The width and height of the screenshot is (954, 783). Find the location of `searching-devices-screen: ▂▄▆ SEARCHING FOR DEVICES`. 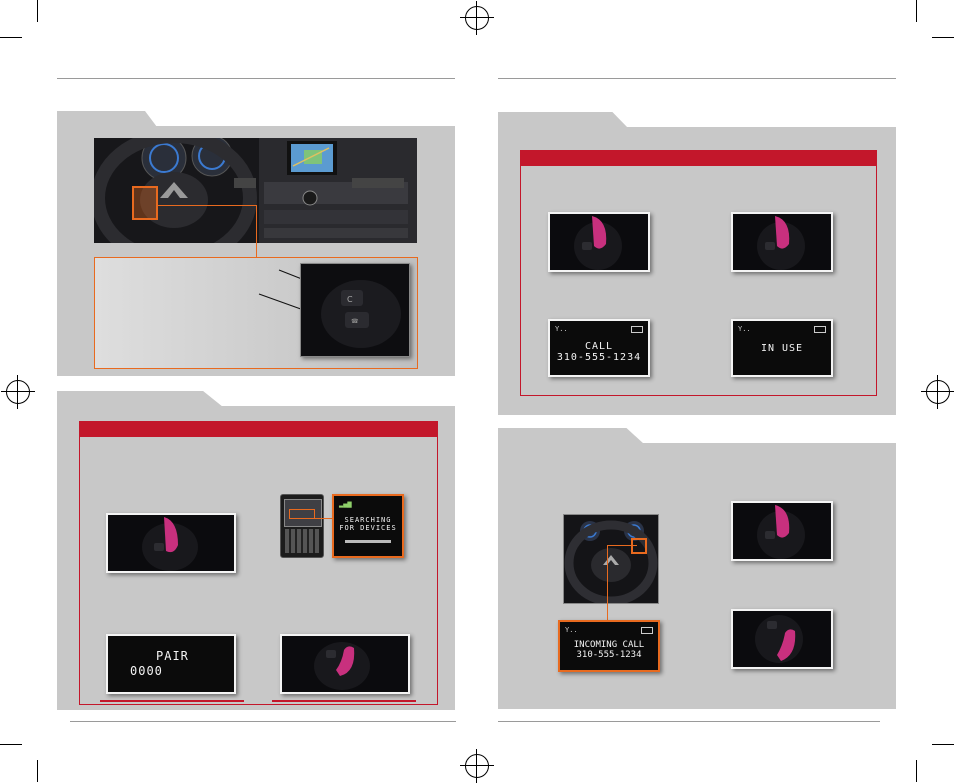

searching-devices-screen: ▂▄▆ SEARCHING FOR DEVICES is located at coordinates (368, 526).